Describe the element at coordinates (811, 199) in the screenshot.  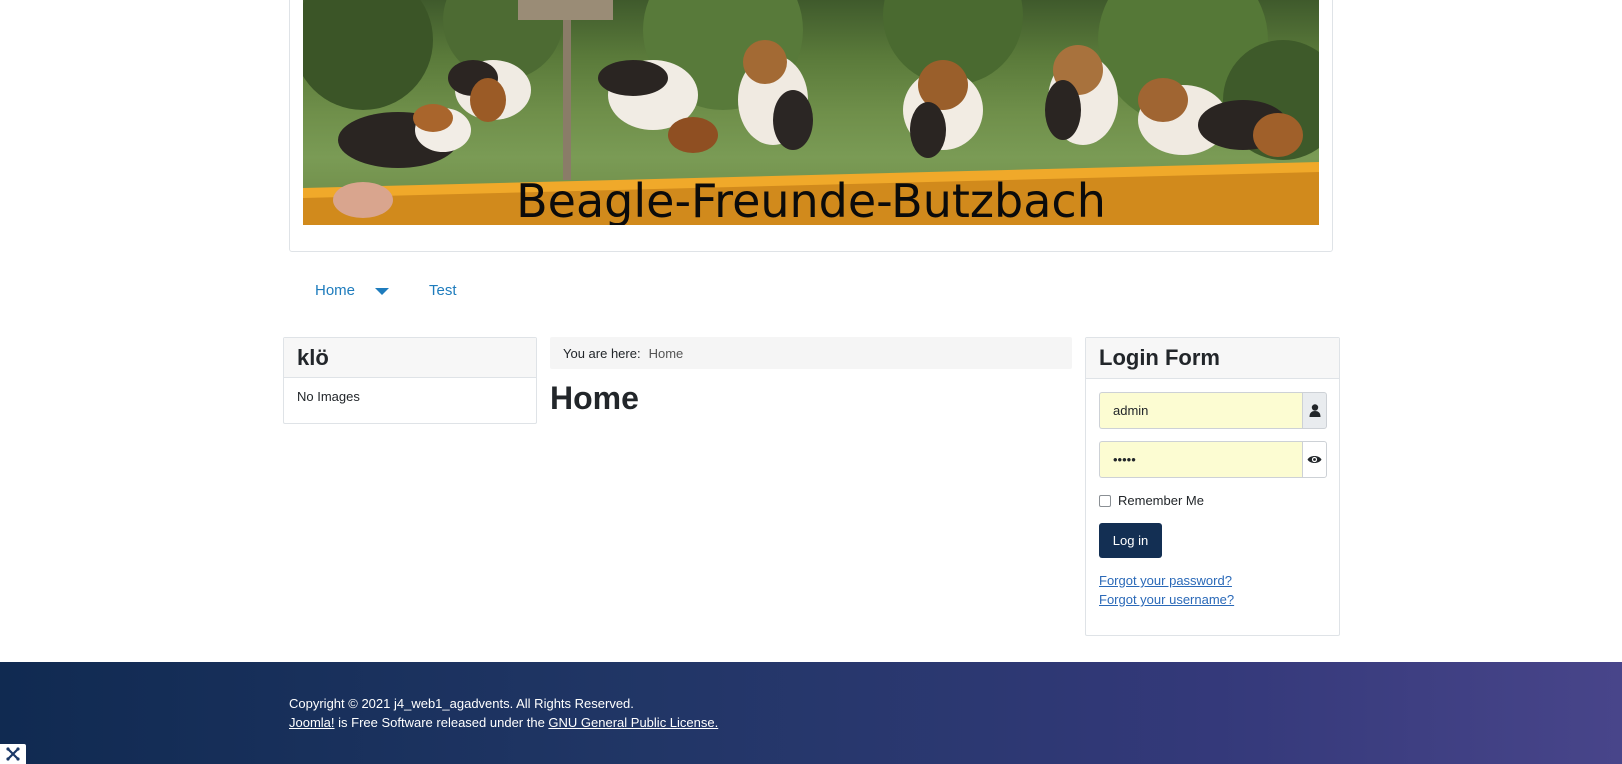
I see `banner-title: Beagle-Freunde-Butzbach` at that location.